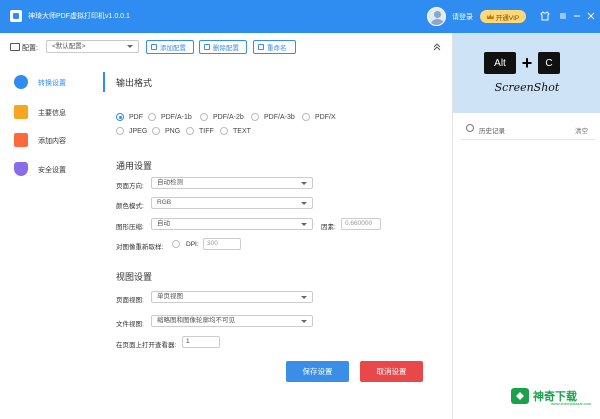 Image resolution: width=600 pixels, height=419 pixels. I want to click on compression-select: 自动, so click(232, 224).